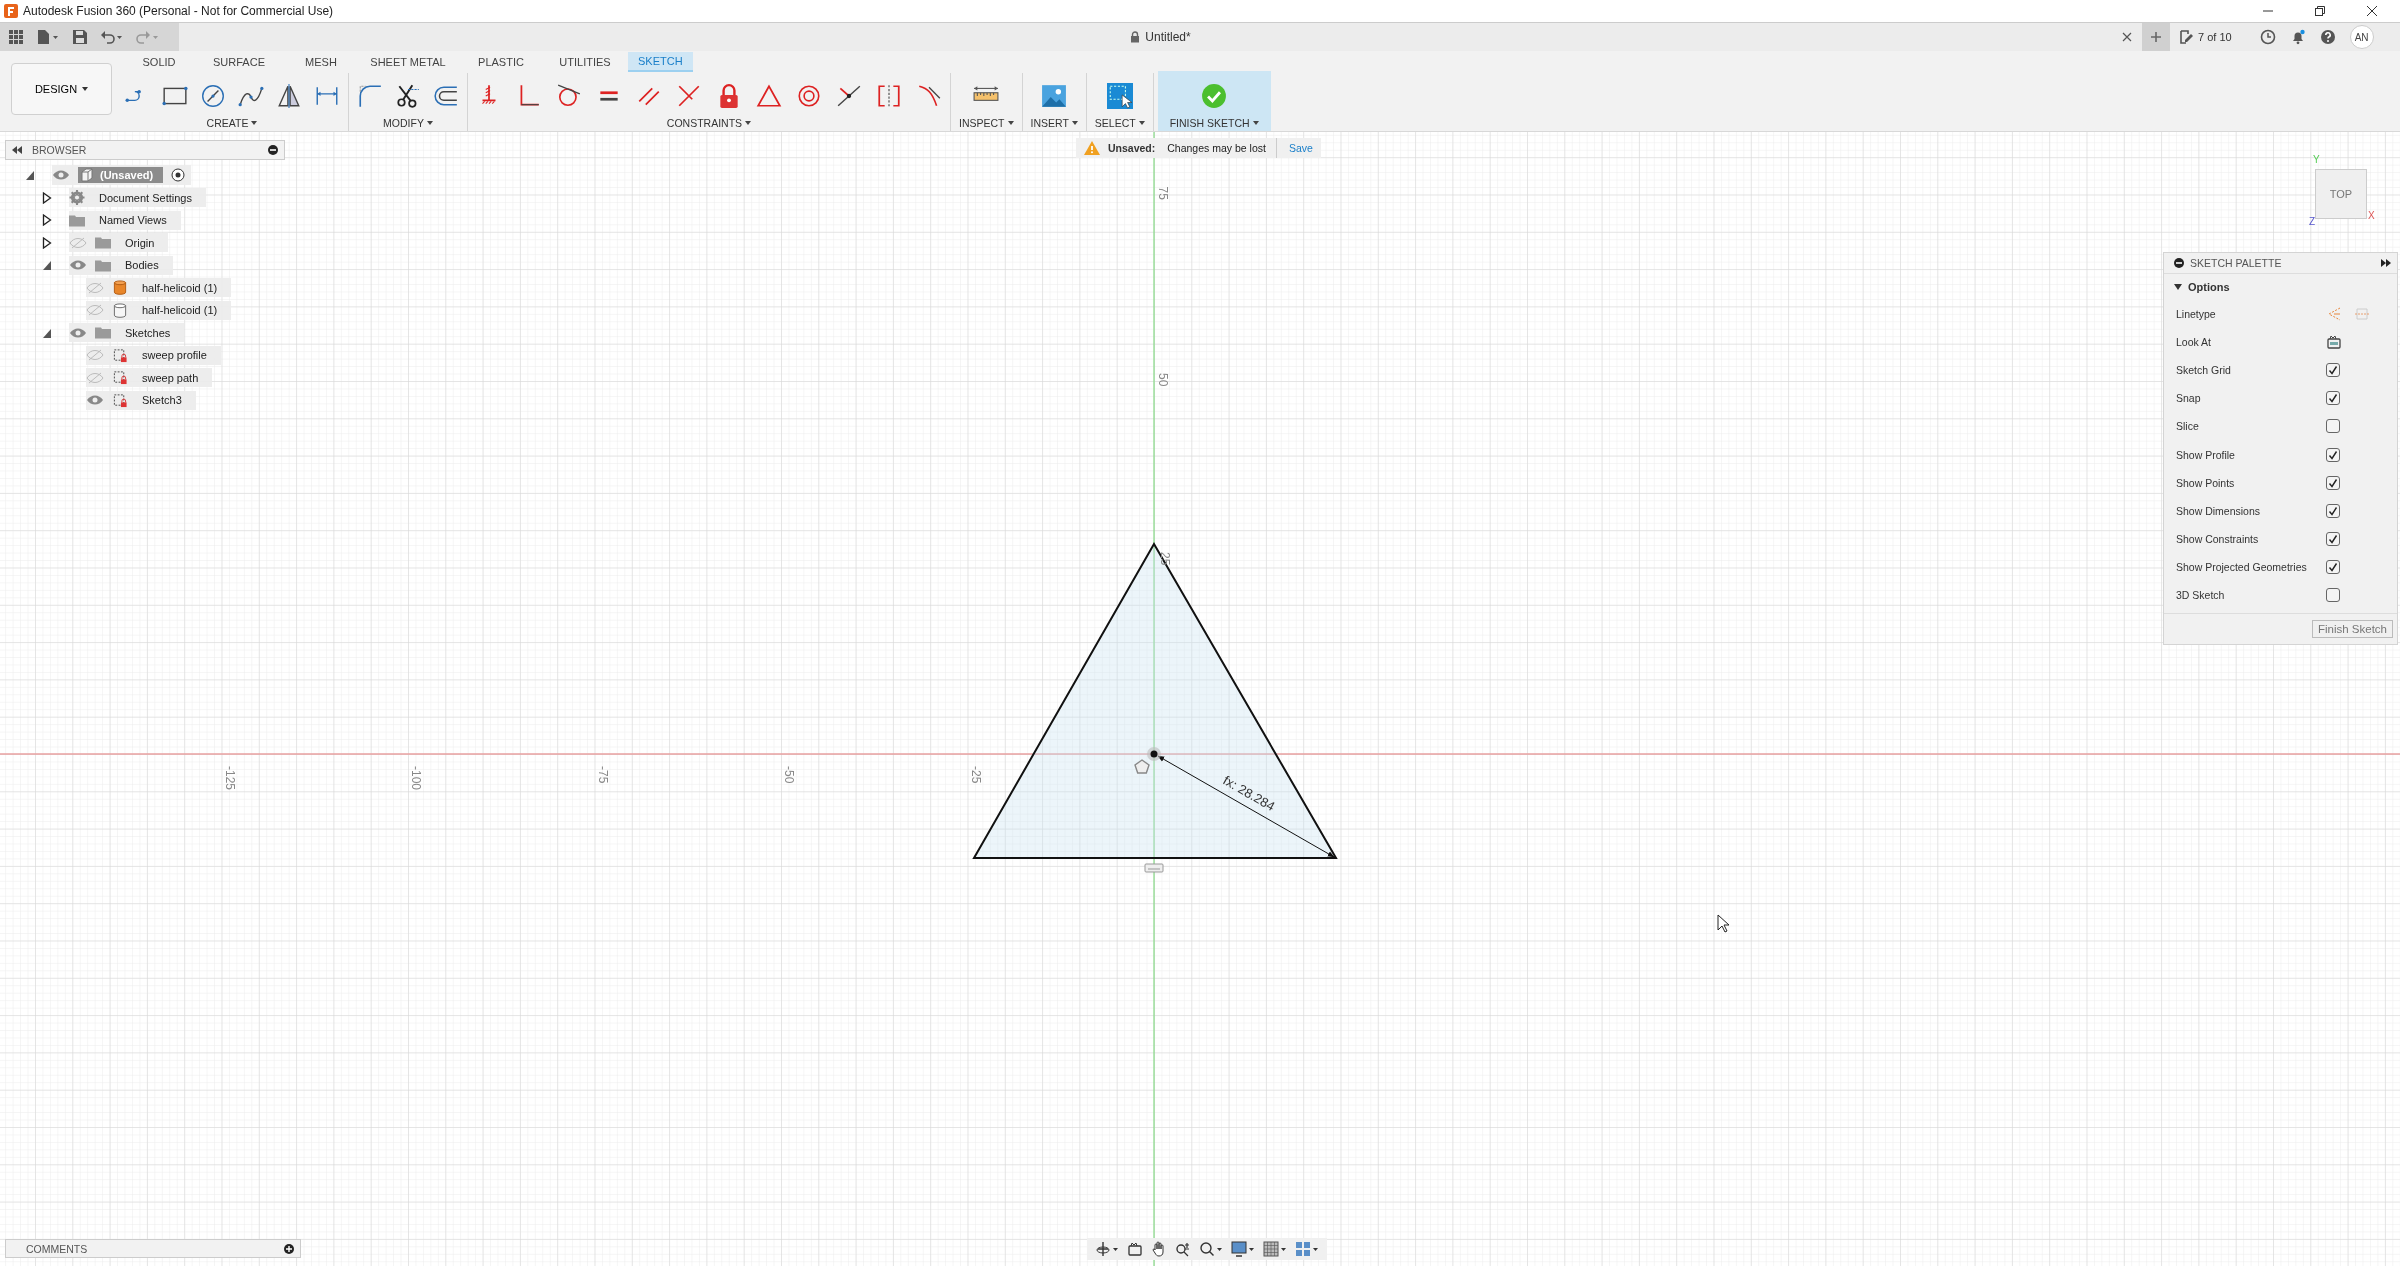  Describe the element at coordinates (178, 175) in the screenshot. I see `radio-button-icon` at that location.